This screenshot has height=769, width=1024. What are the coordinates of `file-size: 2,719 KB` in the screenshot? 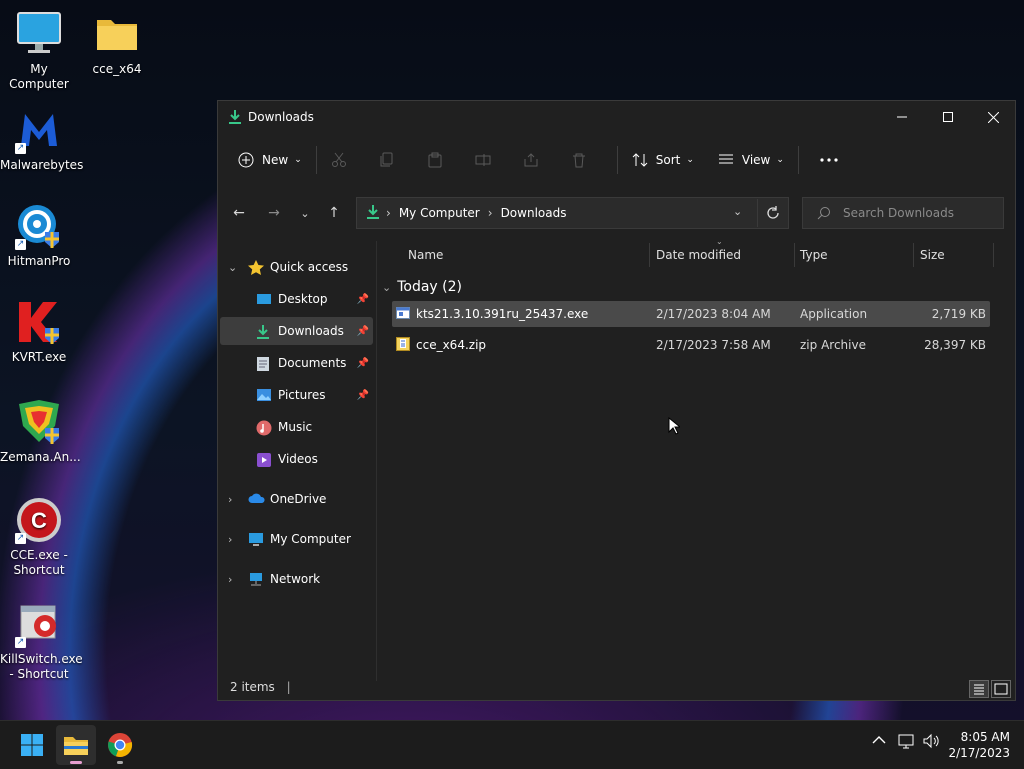 It's located at (958, 314).